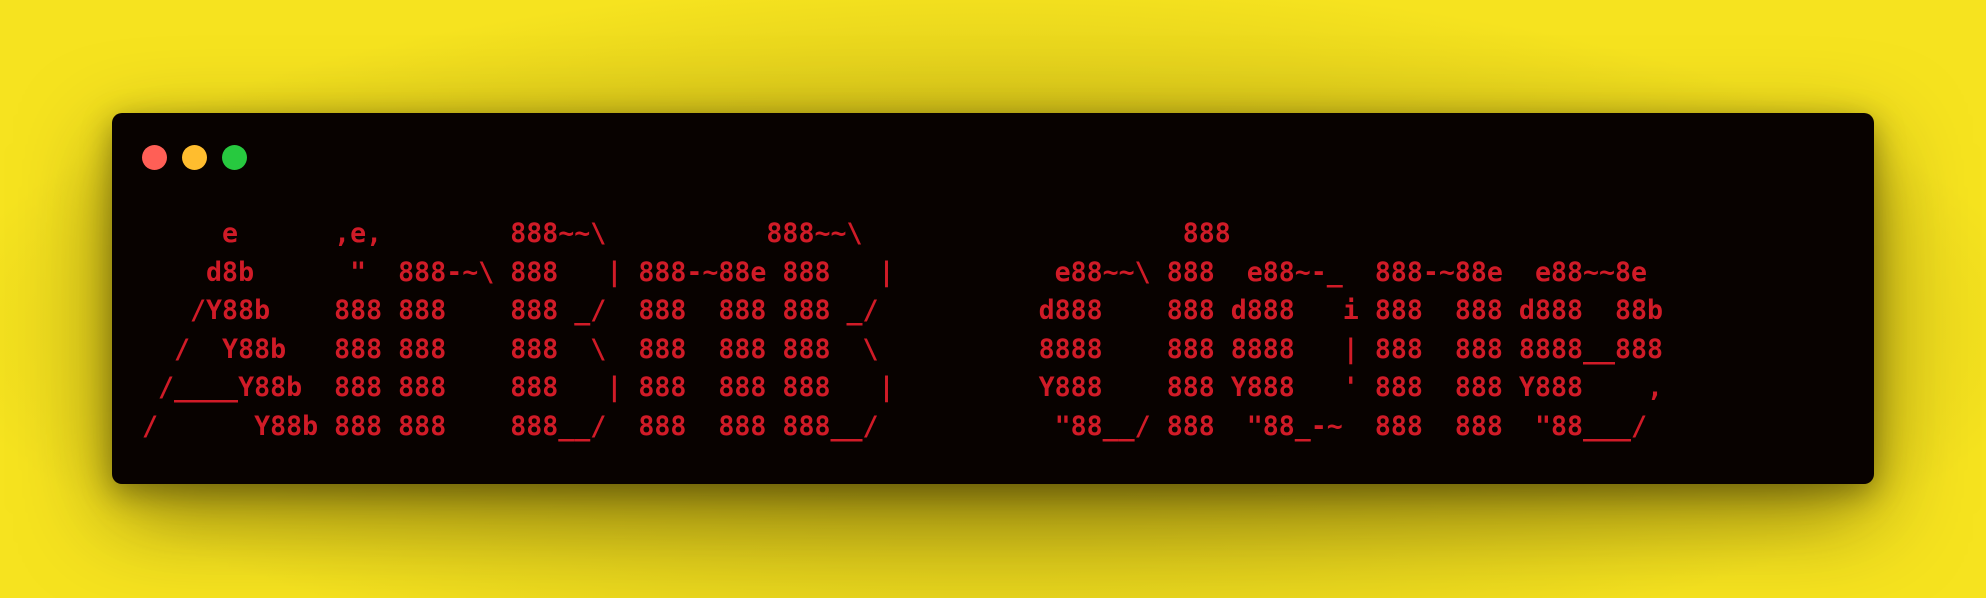 This screenshot has height=598, width=1986. I want to click on close-button, so click(154, 157).